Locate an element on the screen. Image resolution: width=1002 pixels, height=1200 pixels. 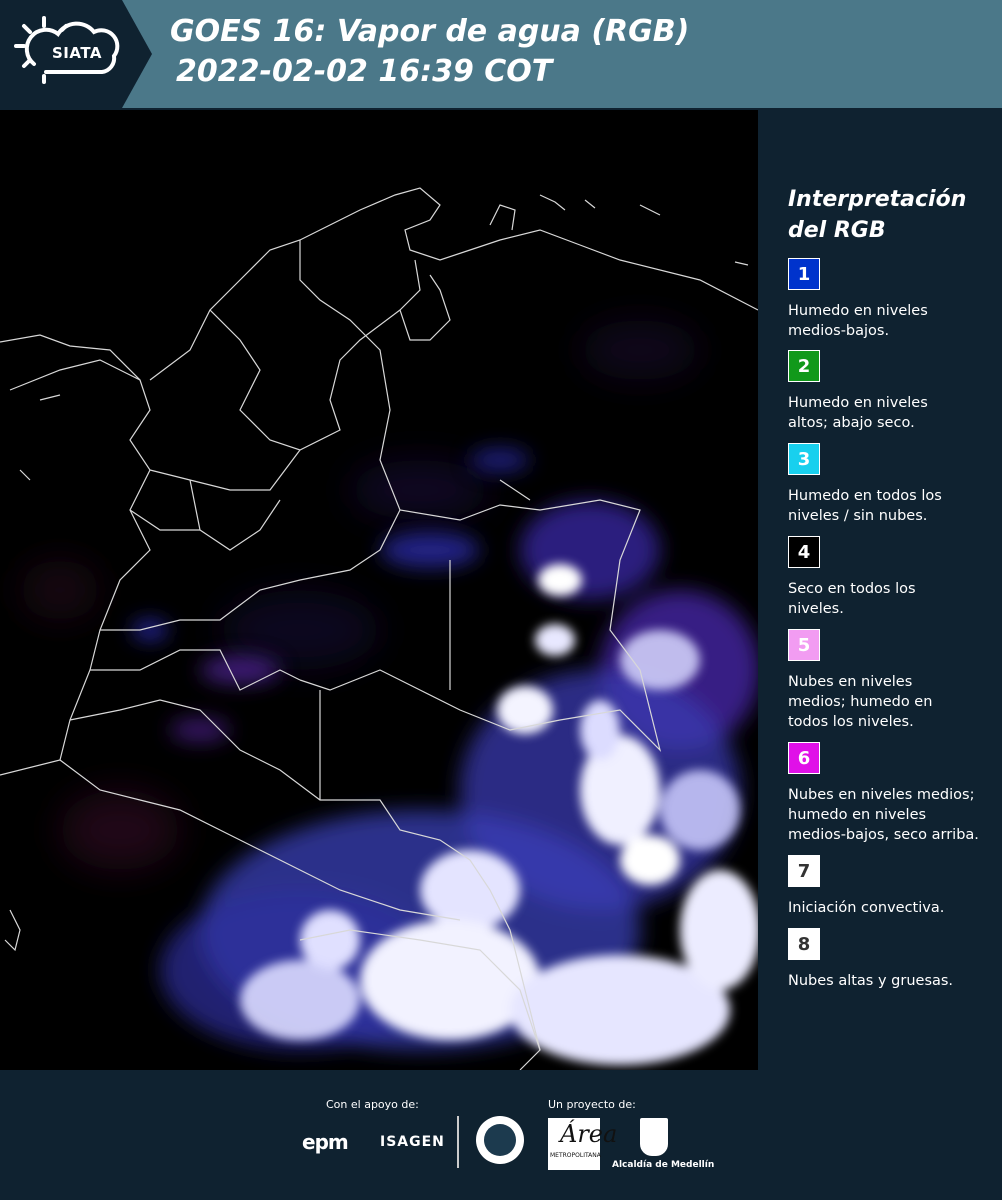
legend-swatch: 3 is located at coordinates (804, 459).